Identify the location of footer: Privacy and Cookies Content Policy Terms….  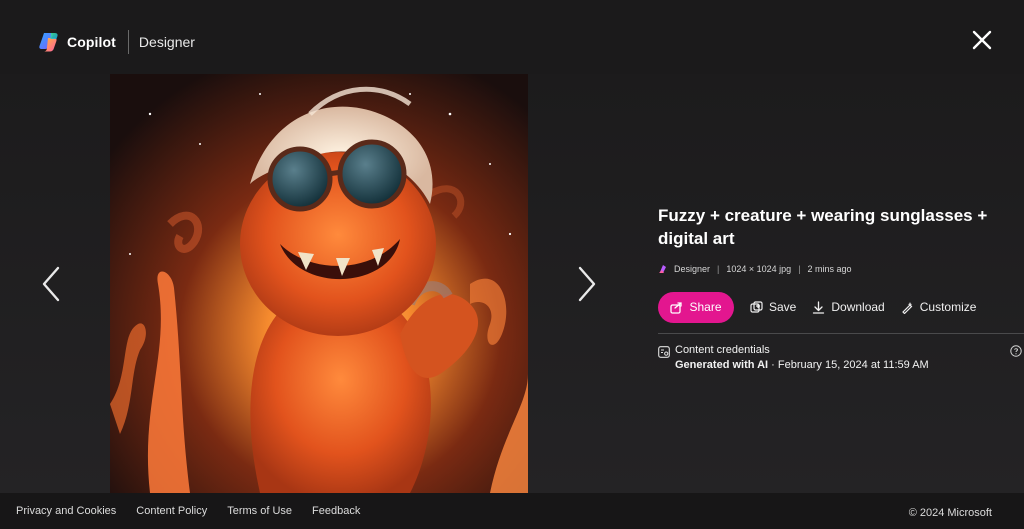
(512, 511).